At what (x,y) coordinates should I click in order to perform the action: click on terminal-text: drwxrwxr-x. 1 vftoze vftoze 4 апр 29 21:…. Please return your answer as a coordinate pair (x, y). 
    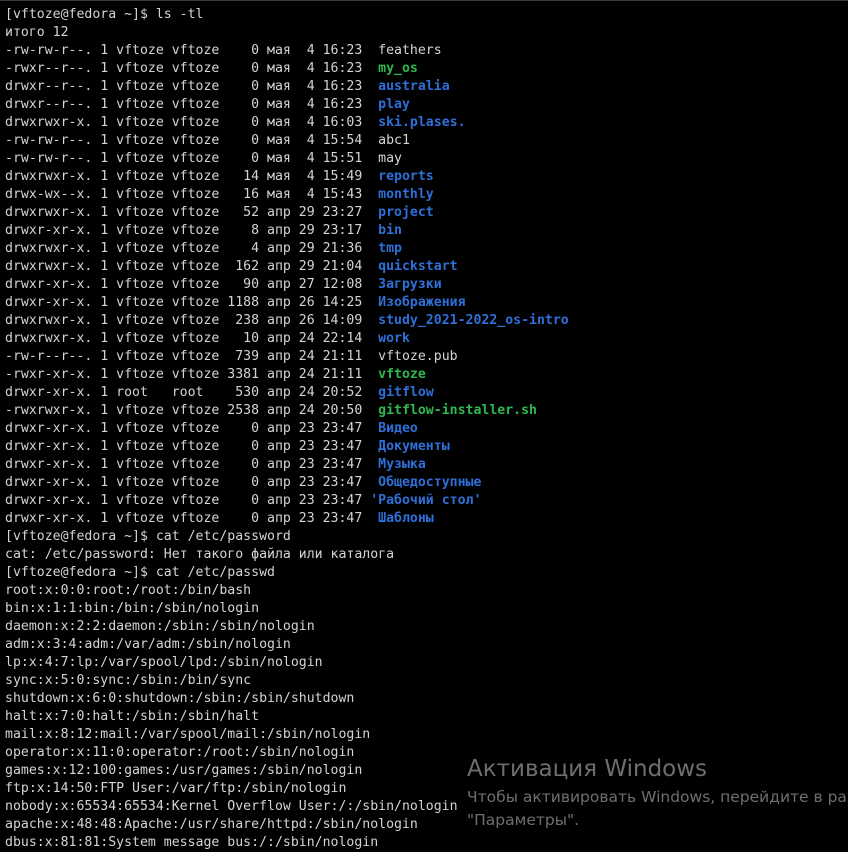
    Looking at the image, I should click on (192, 248).